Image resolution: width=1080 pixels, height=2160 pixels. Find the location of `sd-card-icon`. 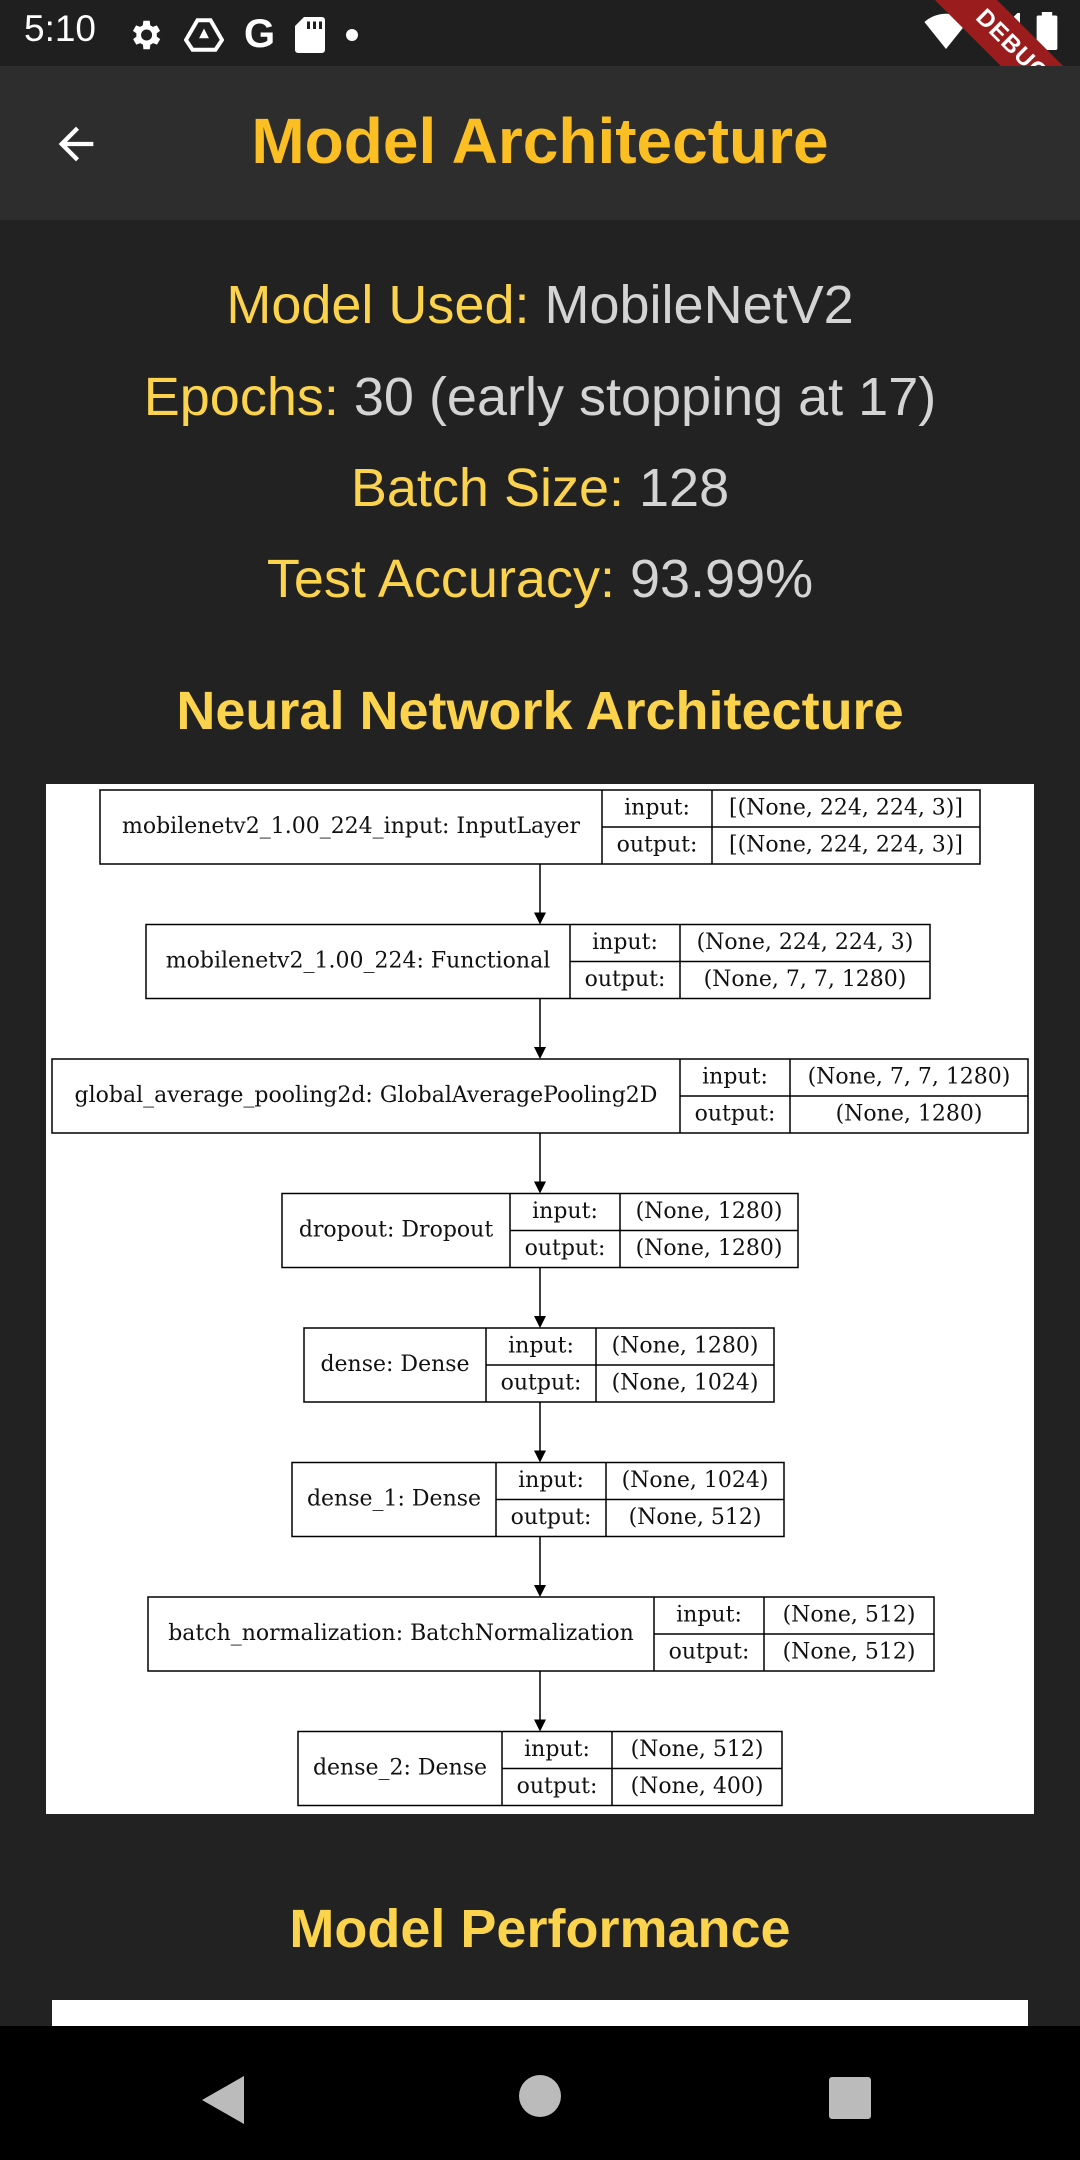

sd-card-icon is located at coordinates (310, 34).